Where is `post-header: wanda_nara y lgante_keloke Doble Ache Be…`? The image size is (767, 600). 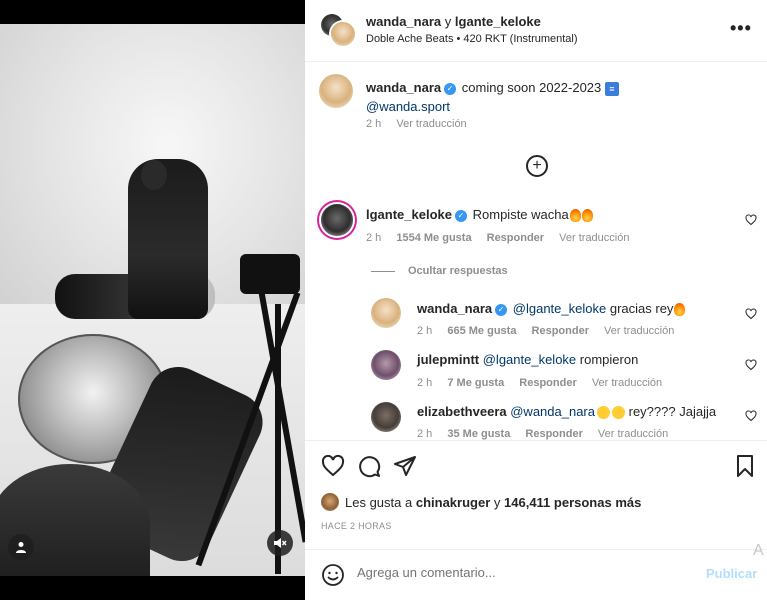
post-header: wanda_nara y lgante_keloke Doble Ache Be… is located at coordinates (536, 31).